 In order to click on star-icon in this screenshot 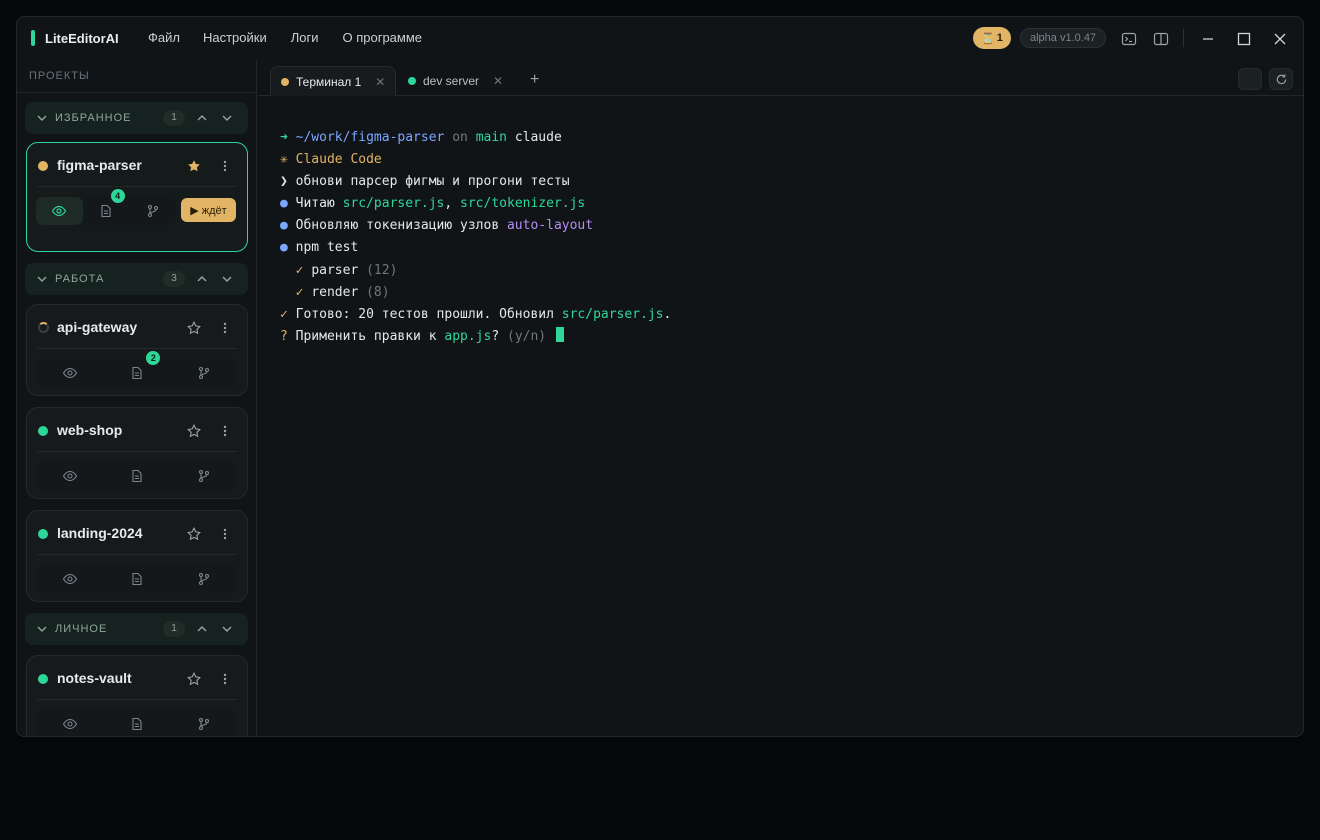, I will do `click(194, 166)`.